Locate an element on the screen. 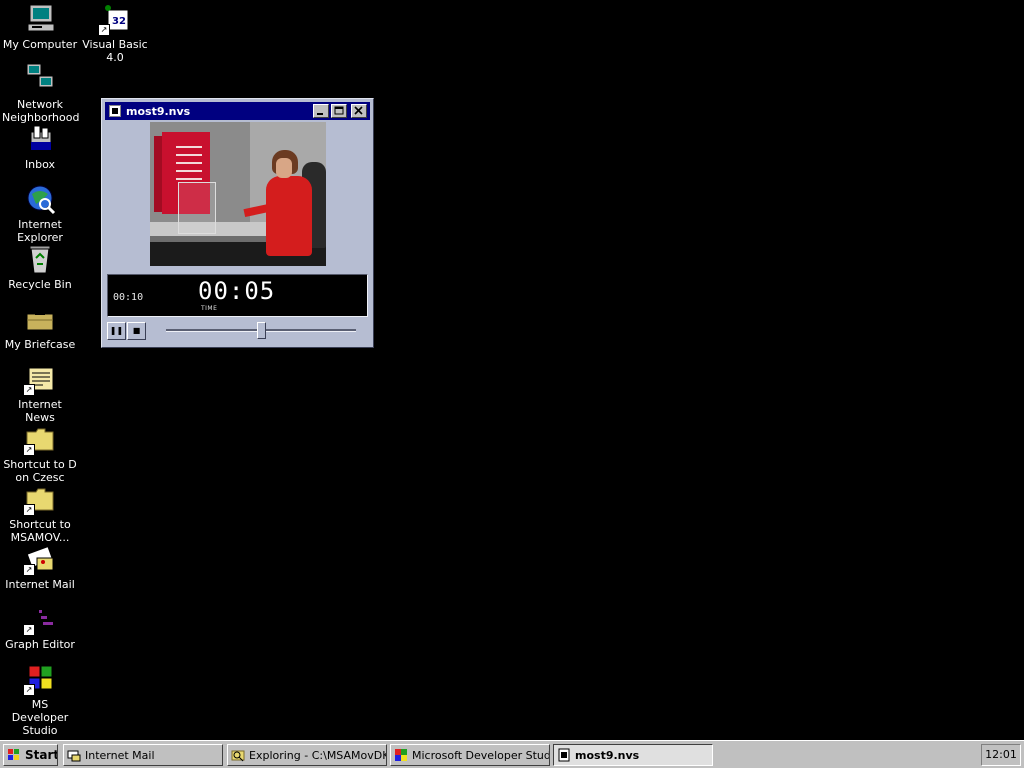 This screenshot has height=768, width=1024. system-tray: 12:01 is located at coordinates (1001, 755).